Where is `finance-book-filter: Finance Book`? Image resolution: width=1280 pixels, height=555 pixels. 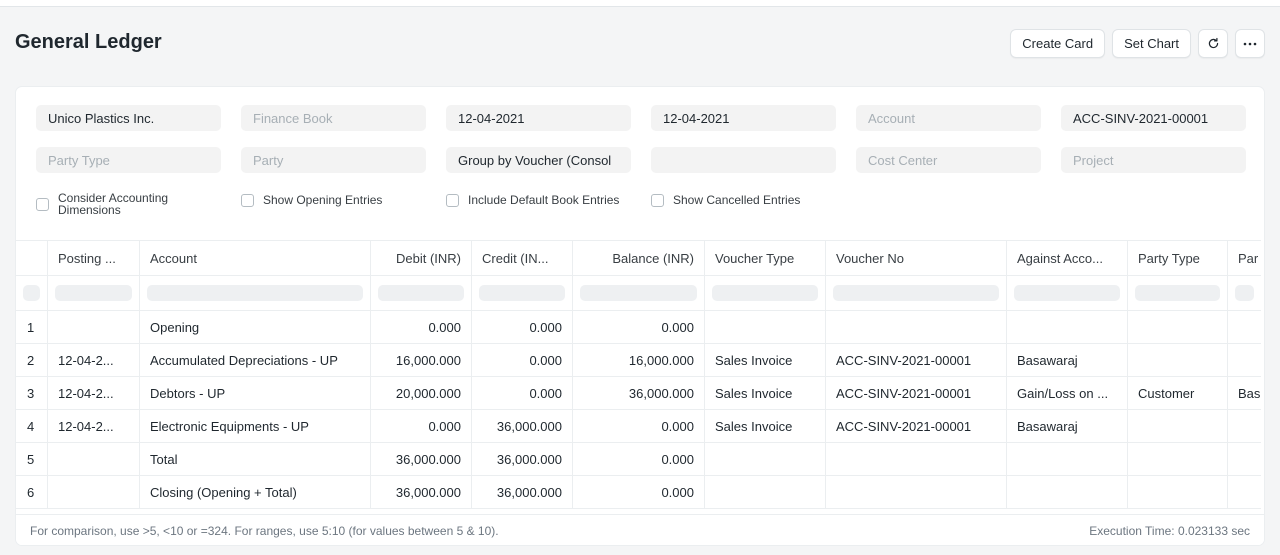 finance-book-filter: Finance Book is located at coordinates (333, 118).